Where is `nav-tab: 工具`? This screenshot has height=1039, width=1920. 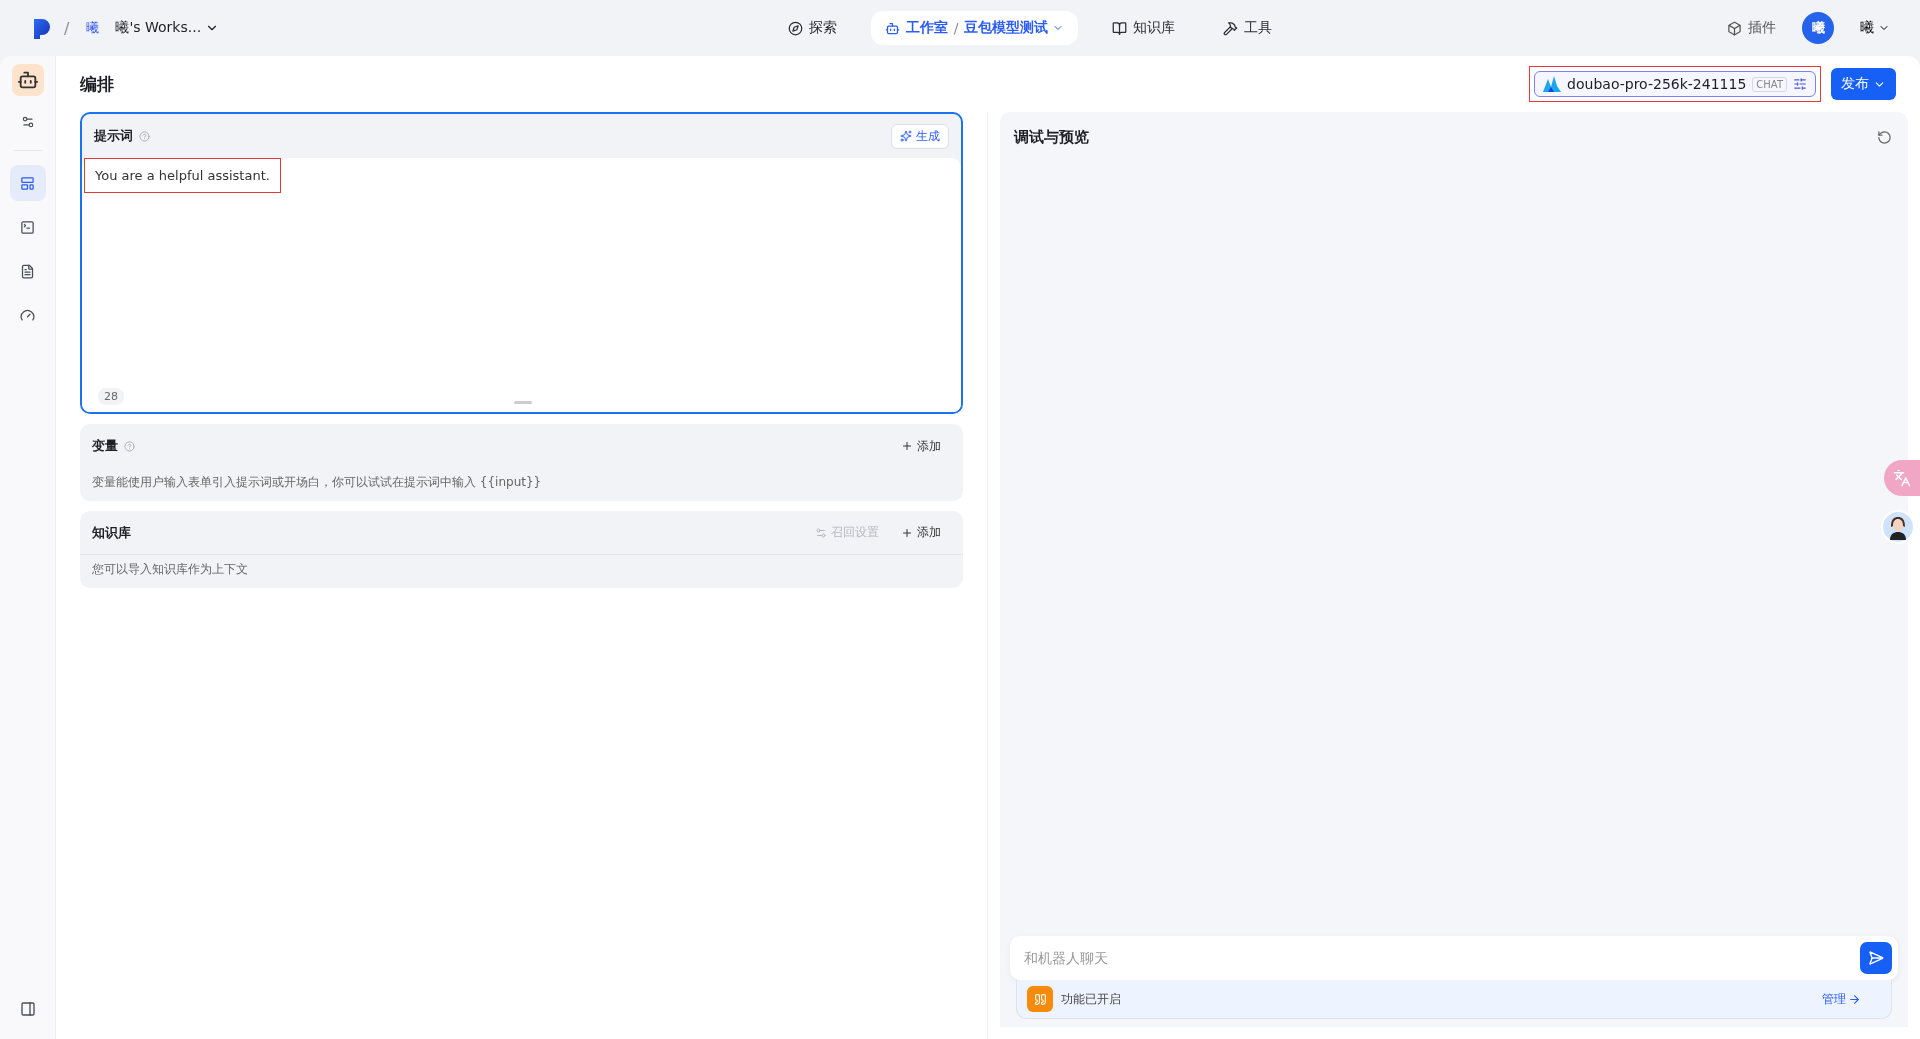
nav-tab: 工具 is located at coordinates (1248, 28).